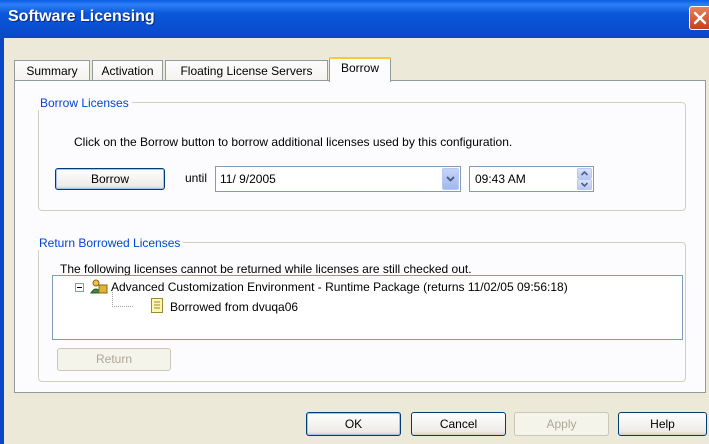 The height and width of the screenshot is (444, 709). I want to click on document-icon, so click(157, 305).